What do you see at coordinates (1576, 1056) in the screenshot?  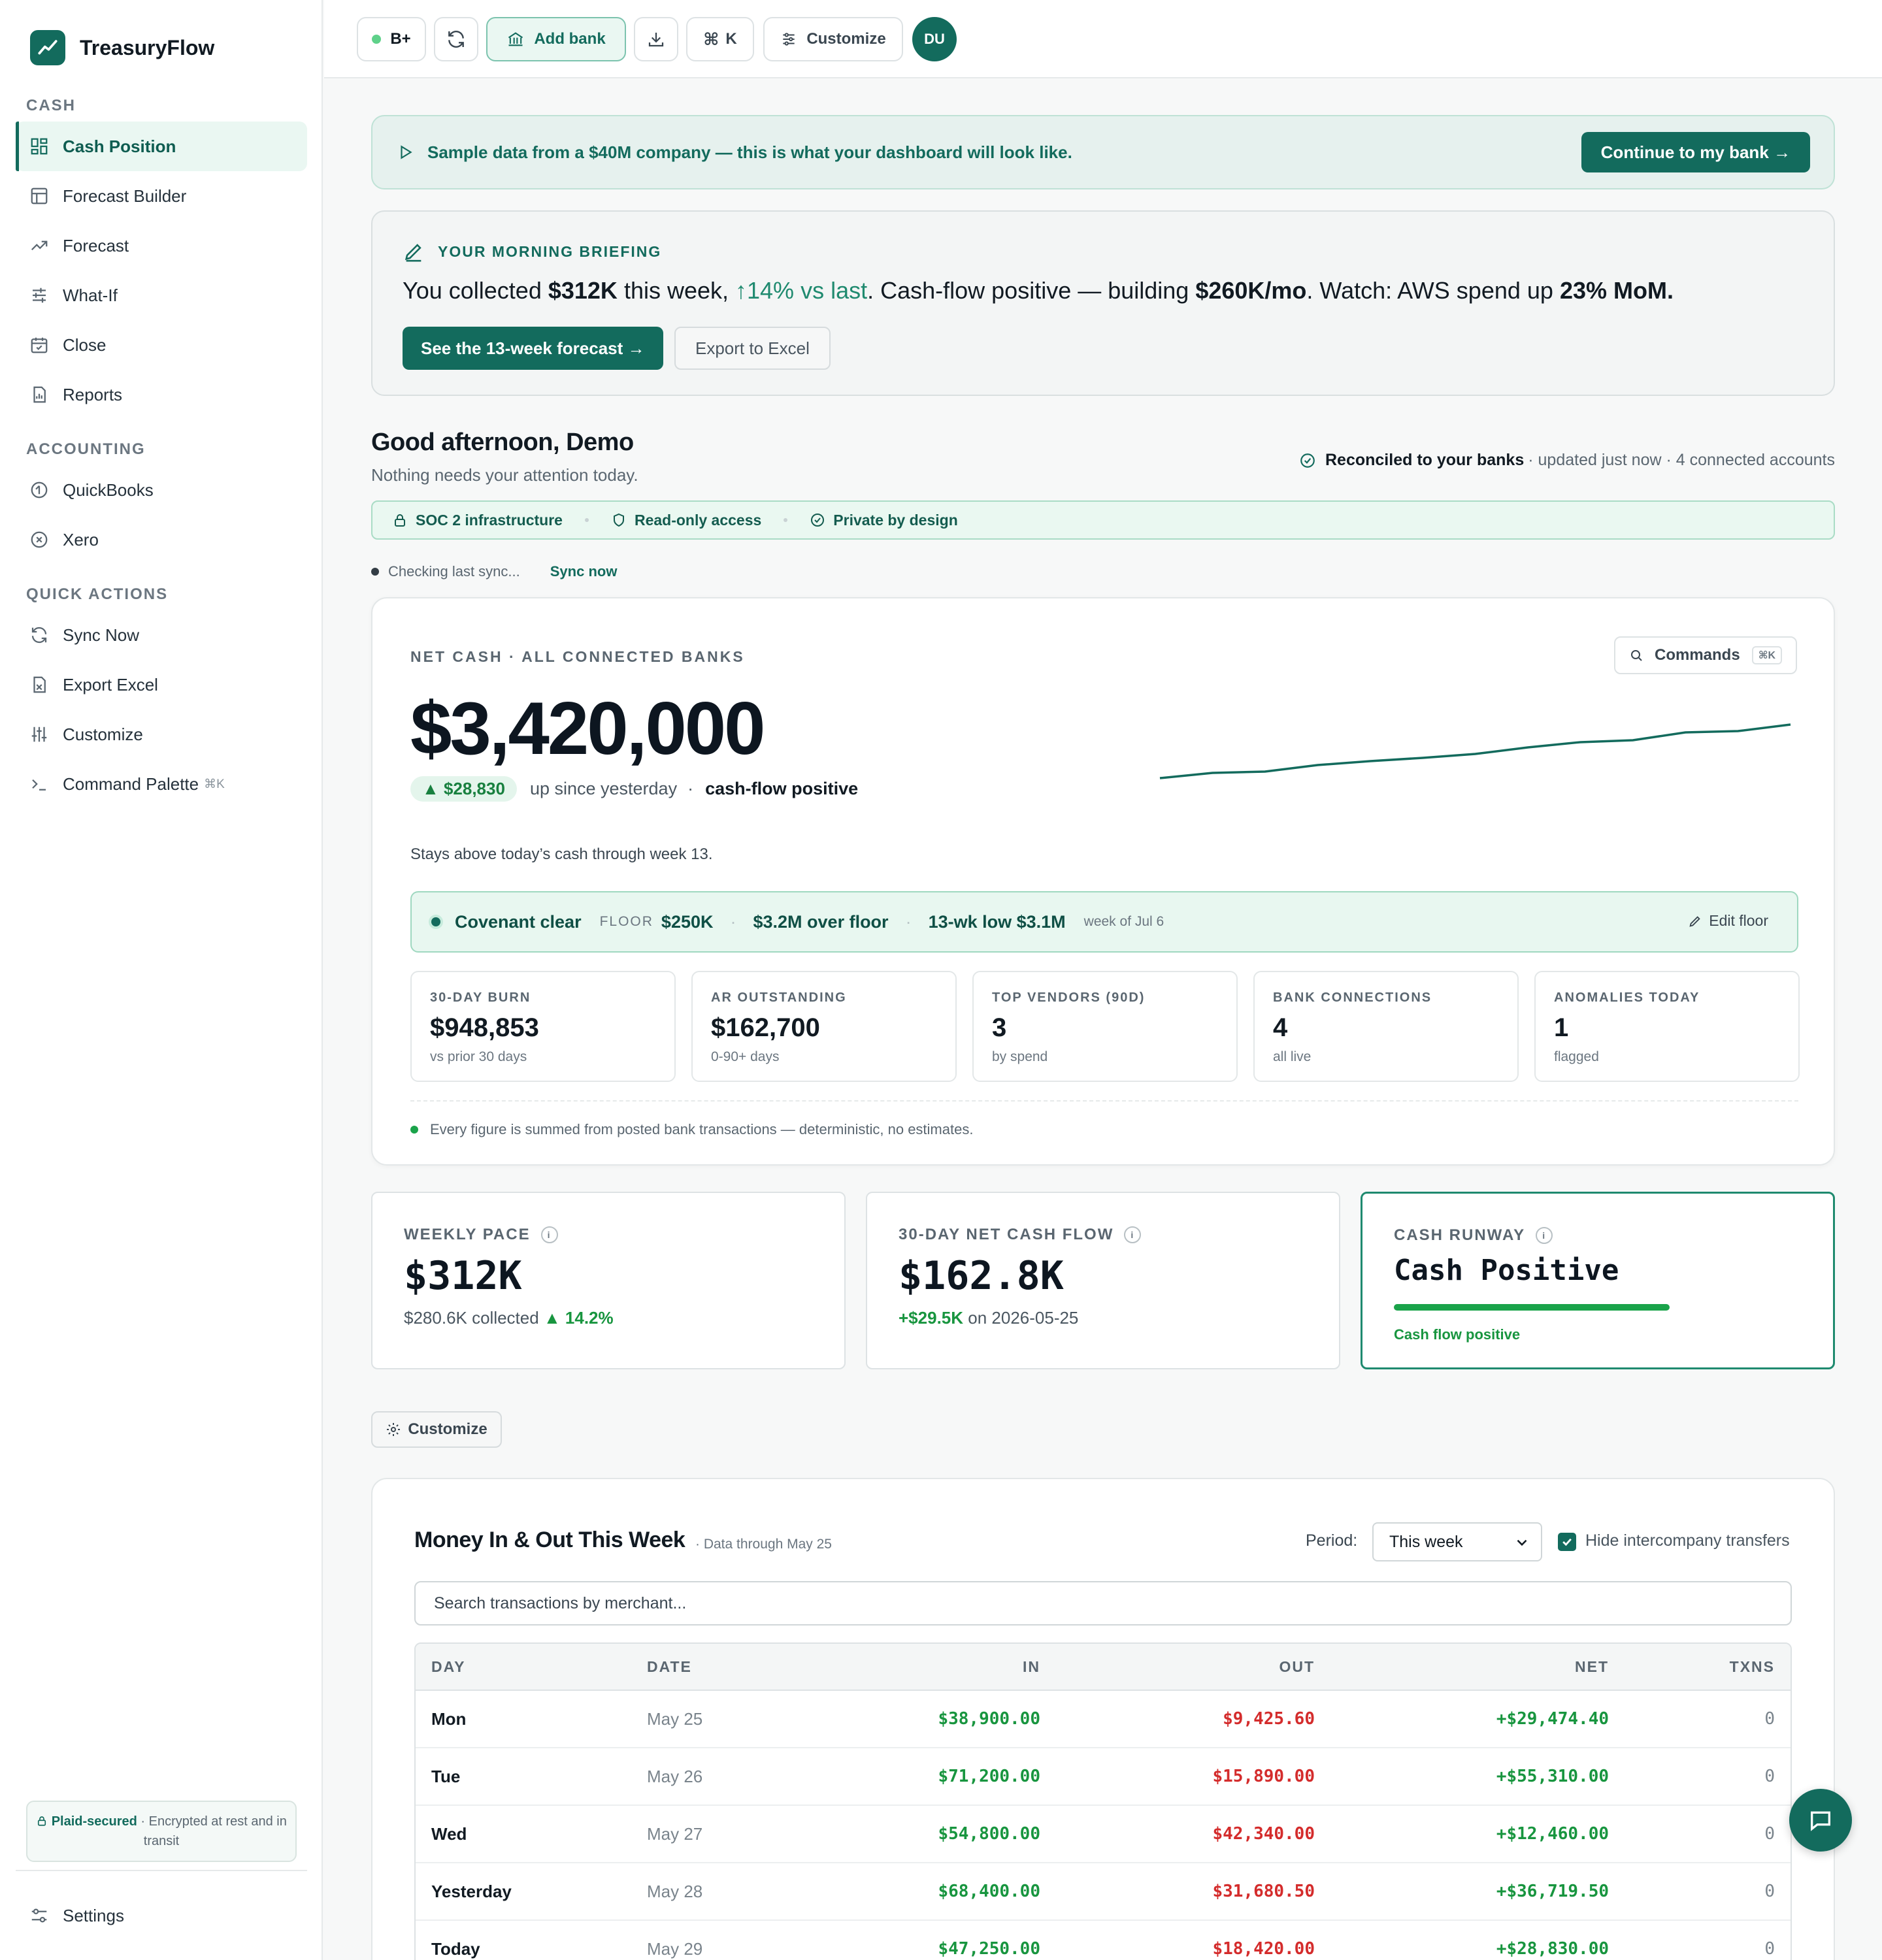 I see `kpi-sub: flagged` at bounding box center [1576, 1056].